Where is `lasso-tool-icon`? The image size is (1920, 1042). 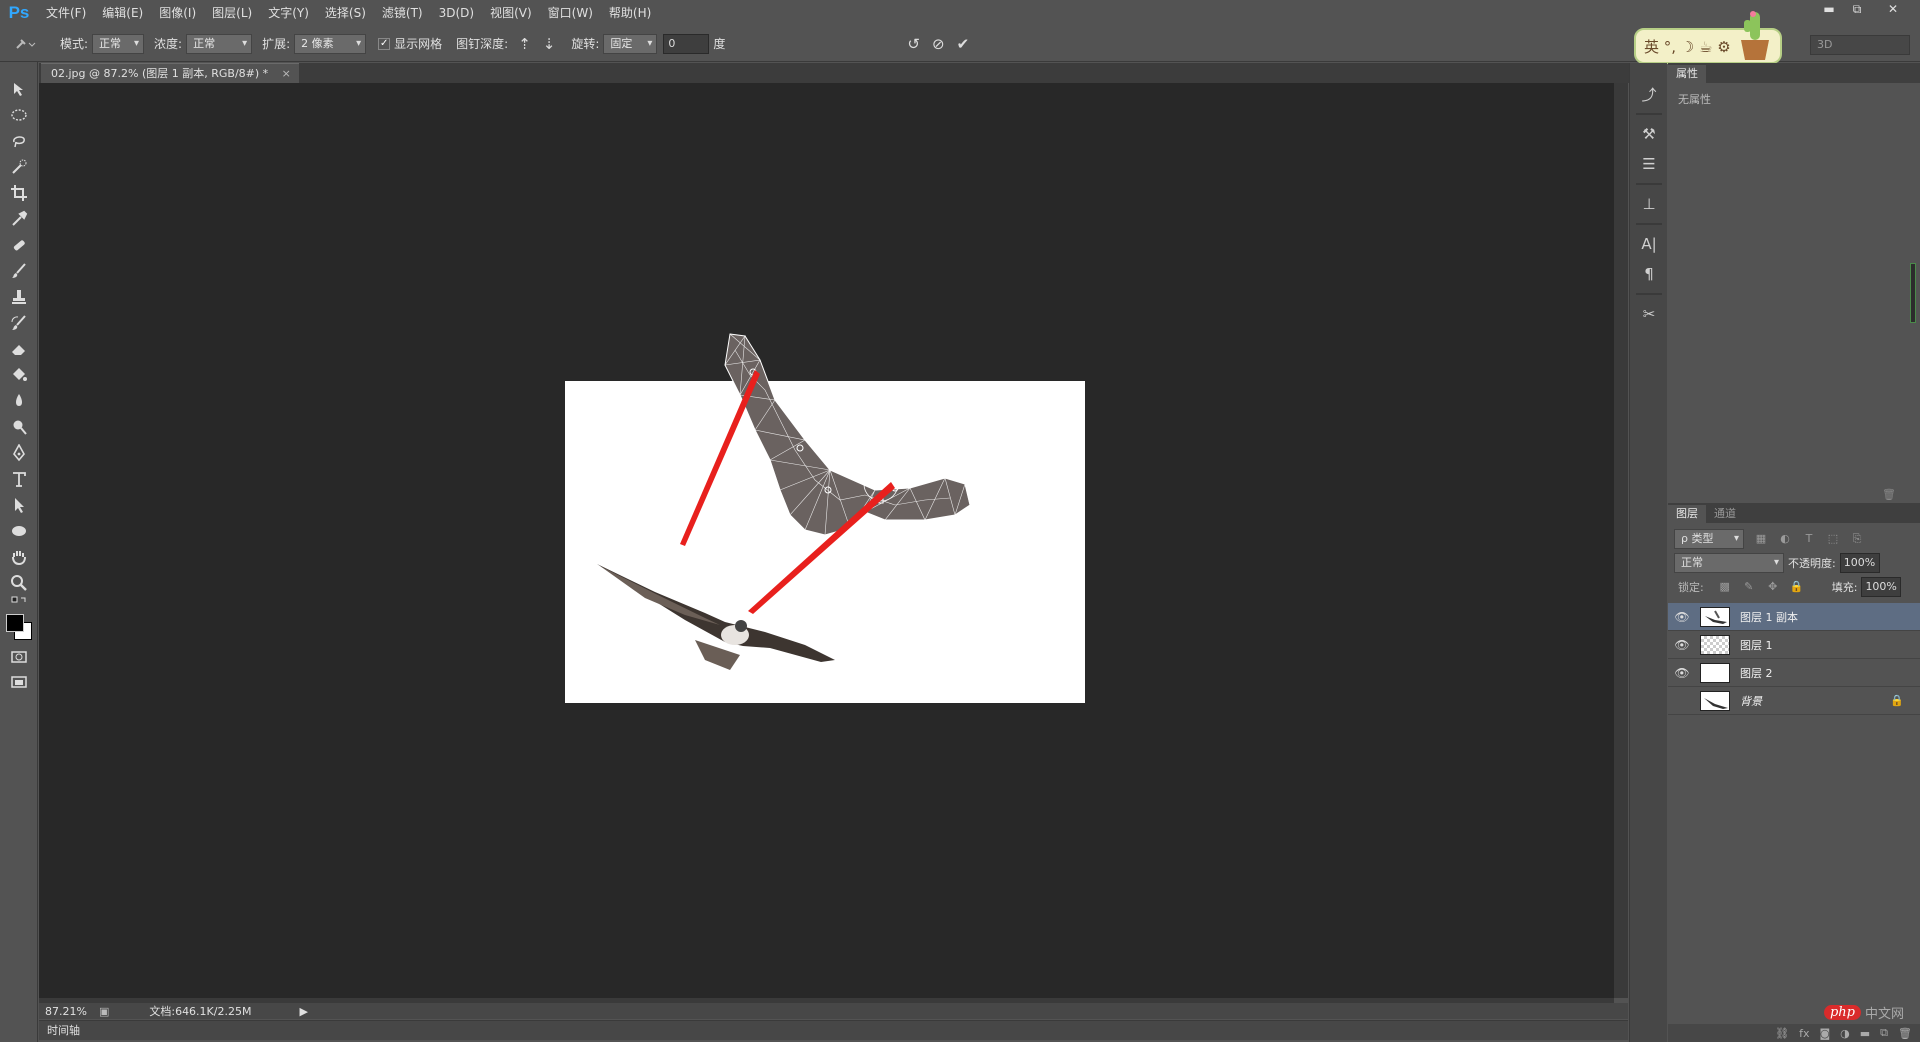
lasso-tool-icon is located at coordinates (19, 141).